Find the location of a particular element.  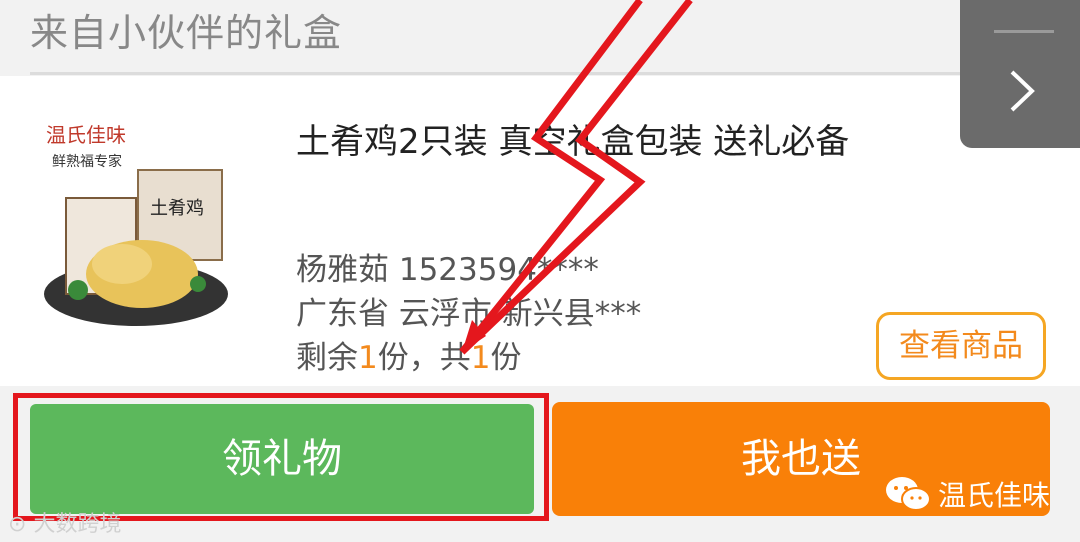

watermark-left: ⊙ 大数跨境 is located at coordinates (64, 522).